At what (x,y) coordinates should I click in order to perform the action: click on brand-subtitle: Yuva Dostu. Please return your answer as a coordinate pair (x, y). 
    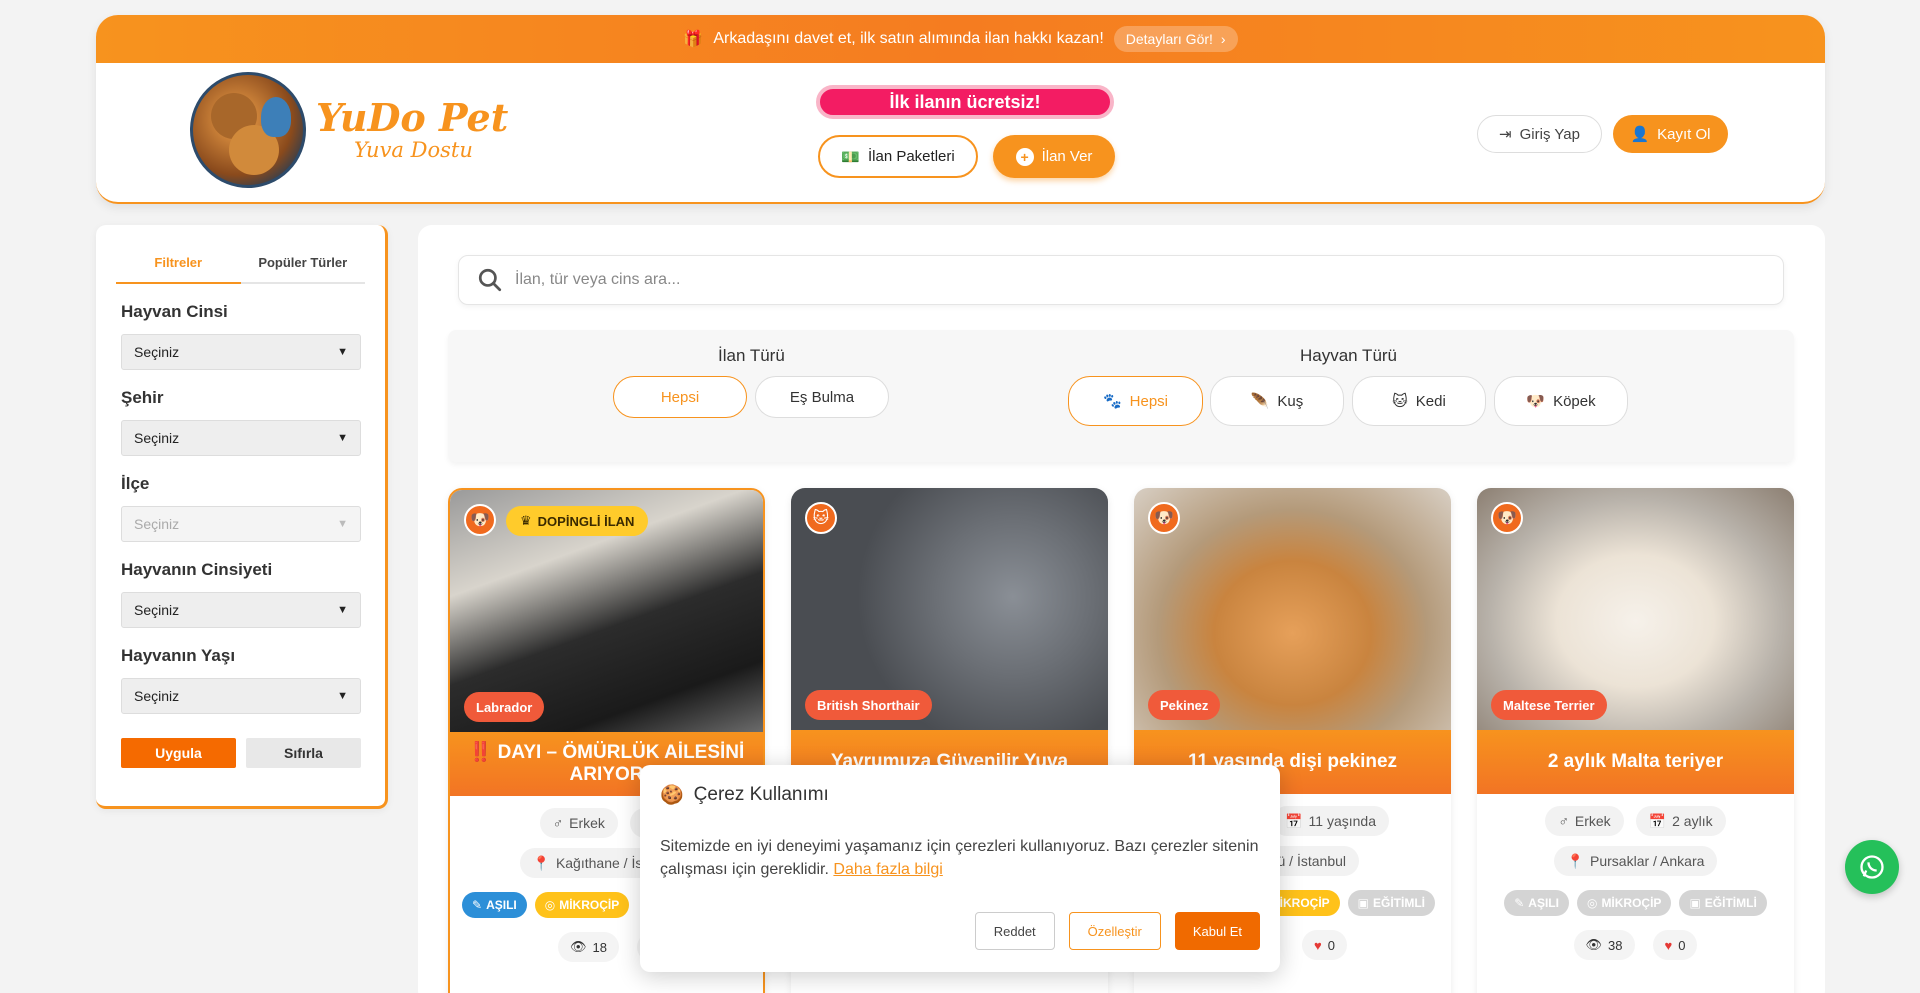
    Looking at the image, I should click on (413, 150).